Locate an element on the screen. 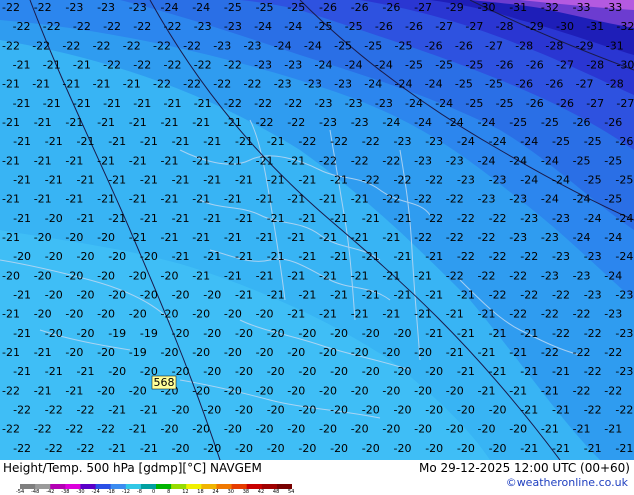 This screenshot has height=495, width=634. isotherm-value: -27 is located at coordinates (494, 45).